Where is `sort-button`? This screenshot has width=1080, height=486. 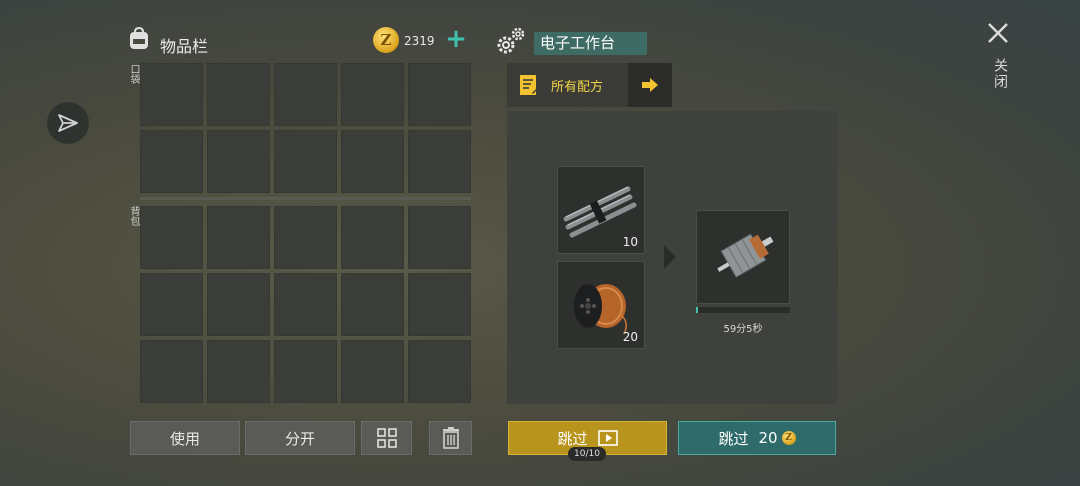
sort-button is located at coordinates (386, 438).